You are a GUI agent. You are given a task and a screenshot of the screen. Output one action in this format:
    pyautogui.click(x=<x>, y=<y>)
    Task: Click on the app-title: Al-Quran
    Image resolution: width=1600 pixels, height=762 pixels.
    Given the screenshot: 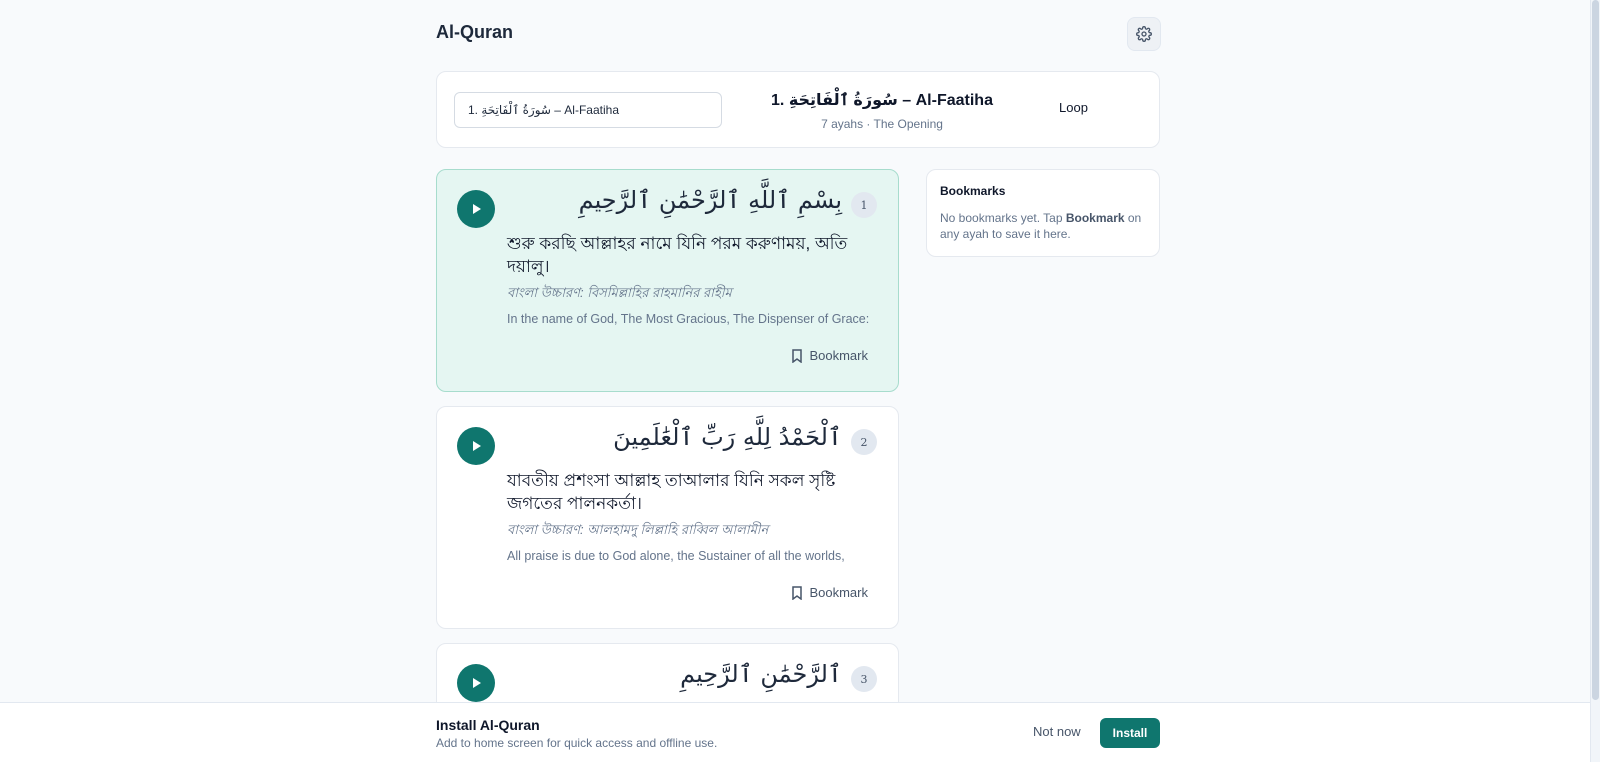 What is the action you would take?
    pyautogui.click(x=475, y=32)
    